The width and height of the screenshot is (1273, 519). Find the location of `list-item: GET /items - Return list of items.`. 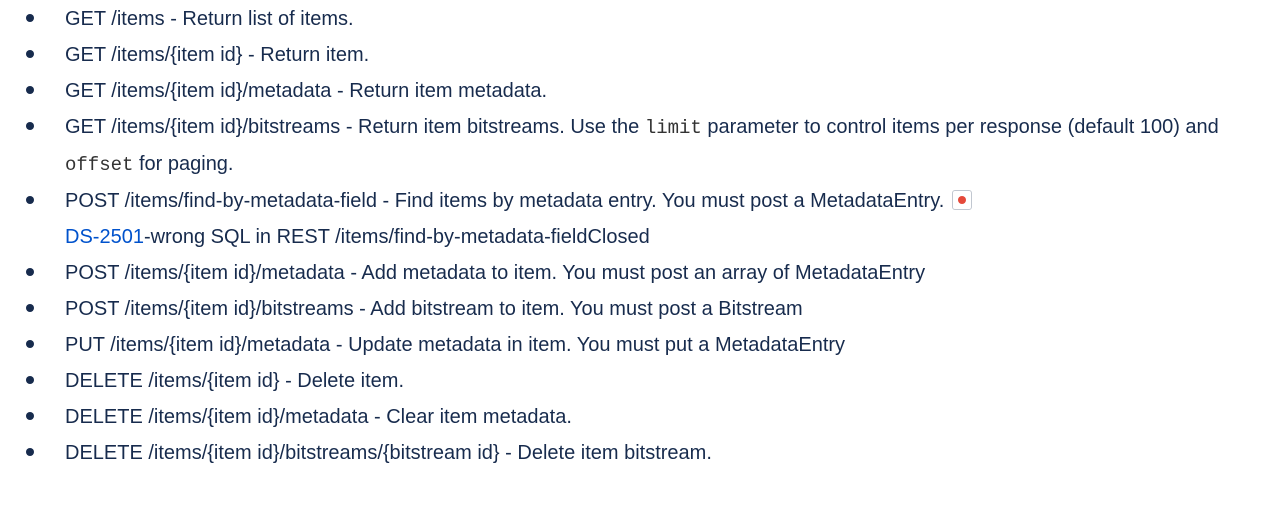

list-item: GET /items - Return list of items. is located at coordinates (646, 19).